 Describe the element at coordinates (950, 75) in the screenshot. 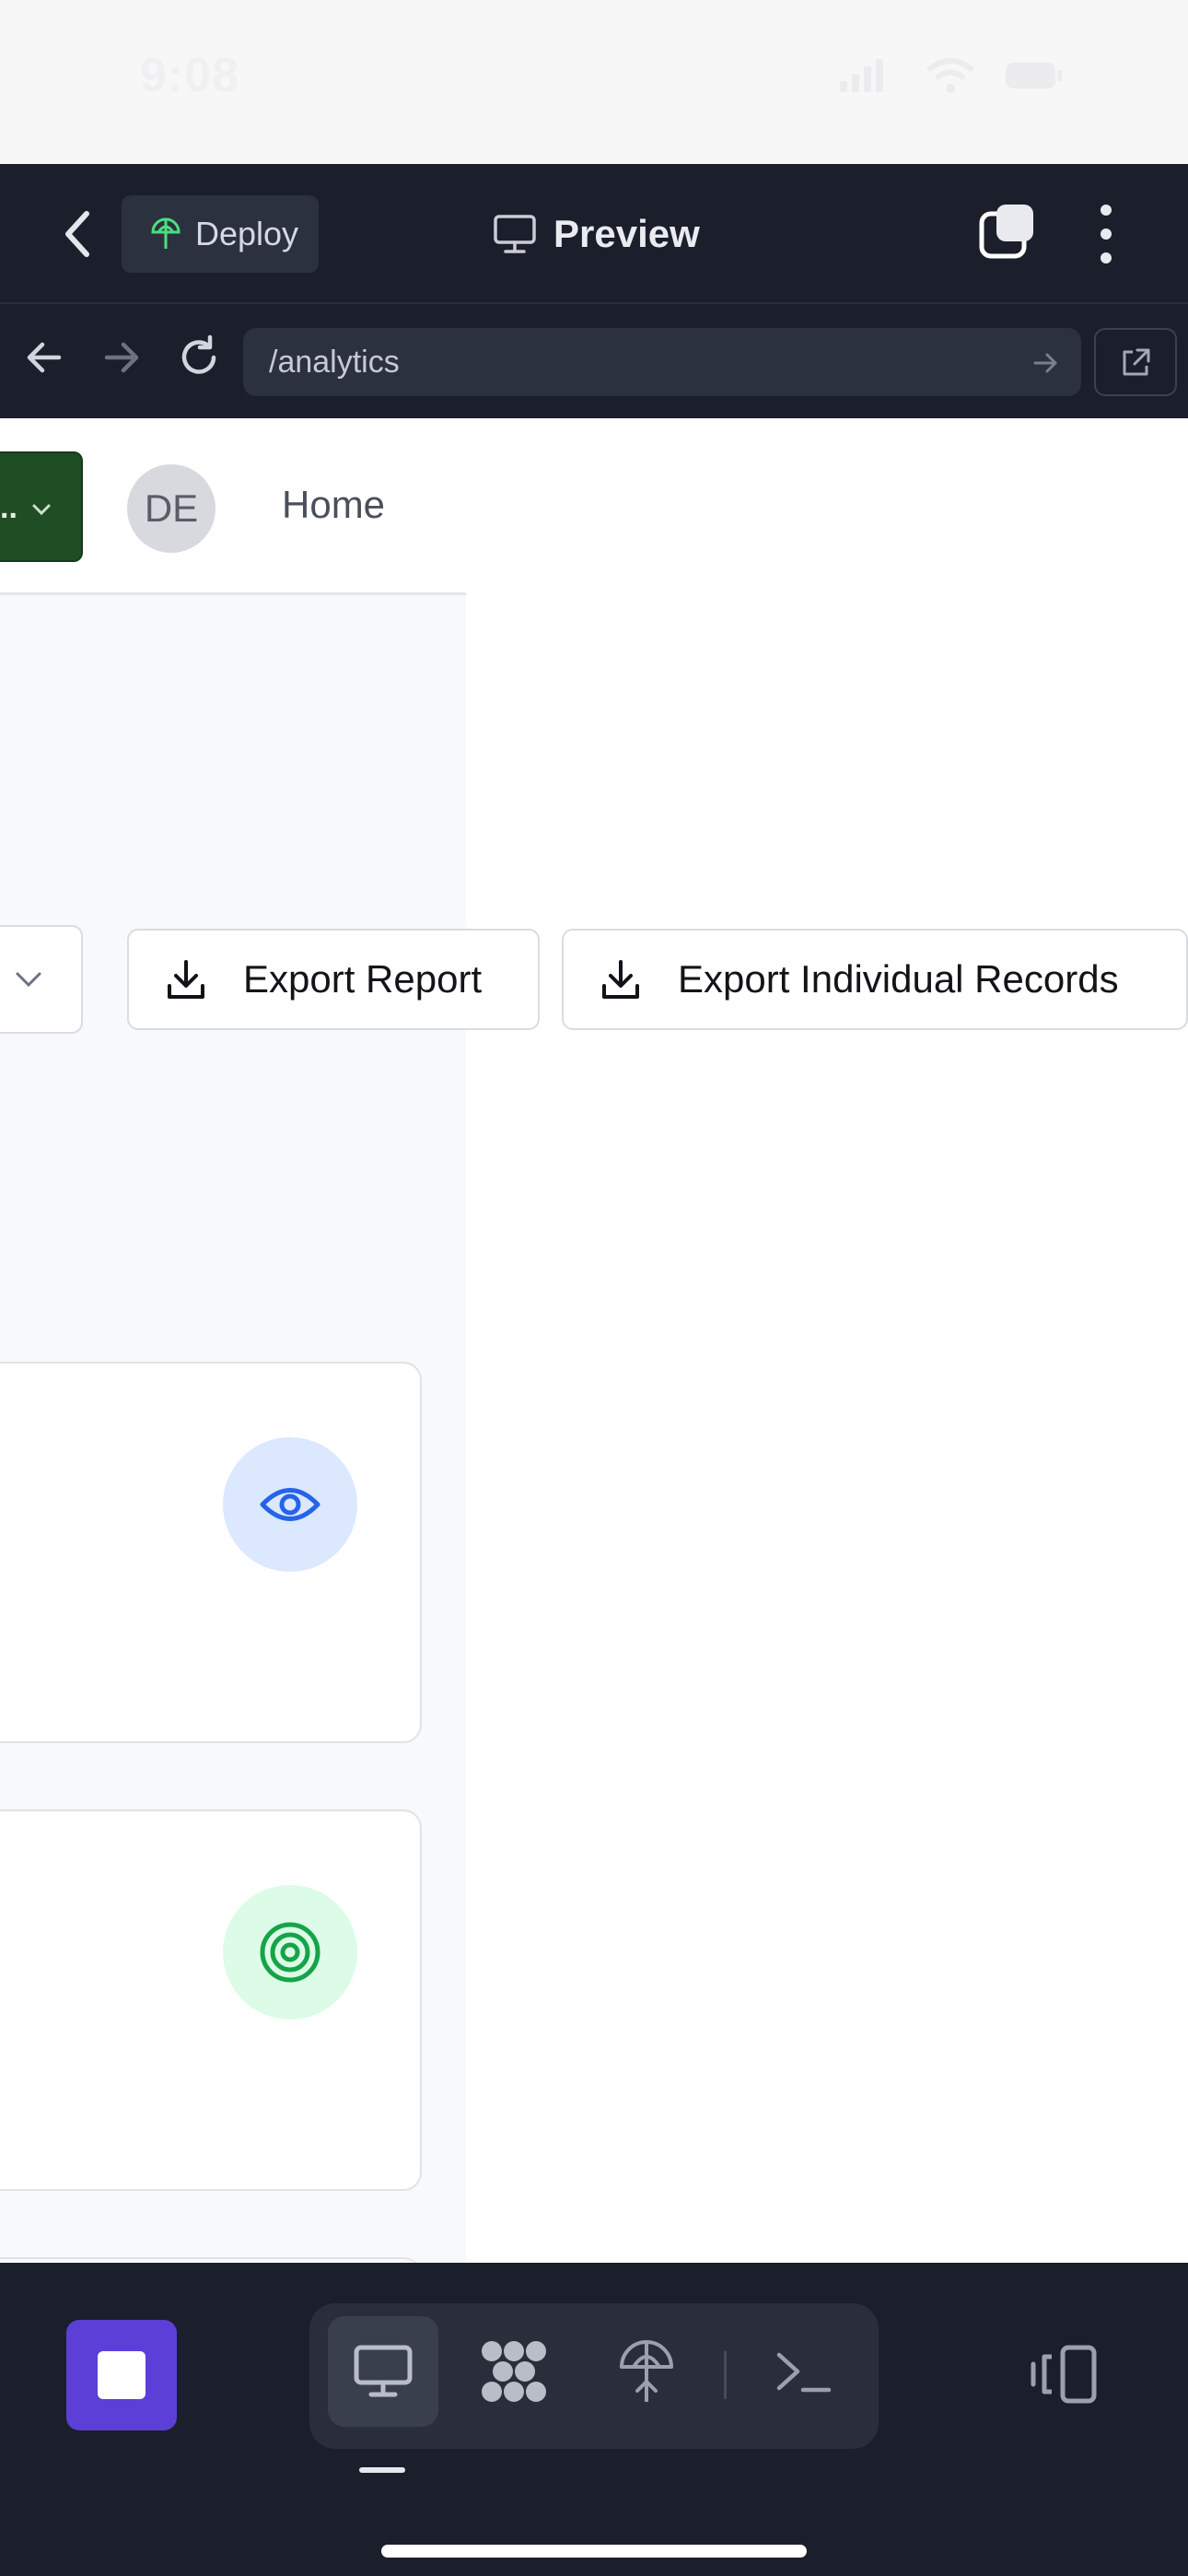

I see `wifi-icon` at that location.